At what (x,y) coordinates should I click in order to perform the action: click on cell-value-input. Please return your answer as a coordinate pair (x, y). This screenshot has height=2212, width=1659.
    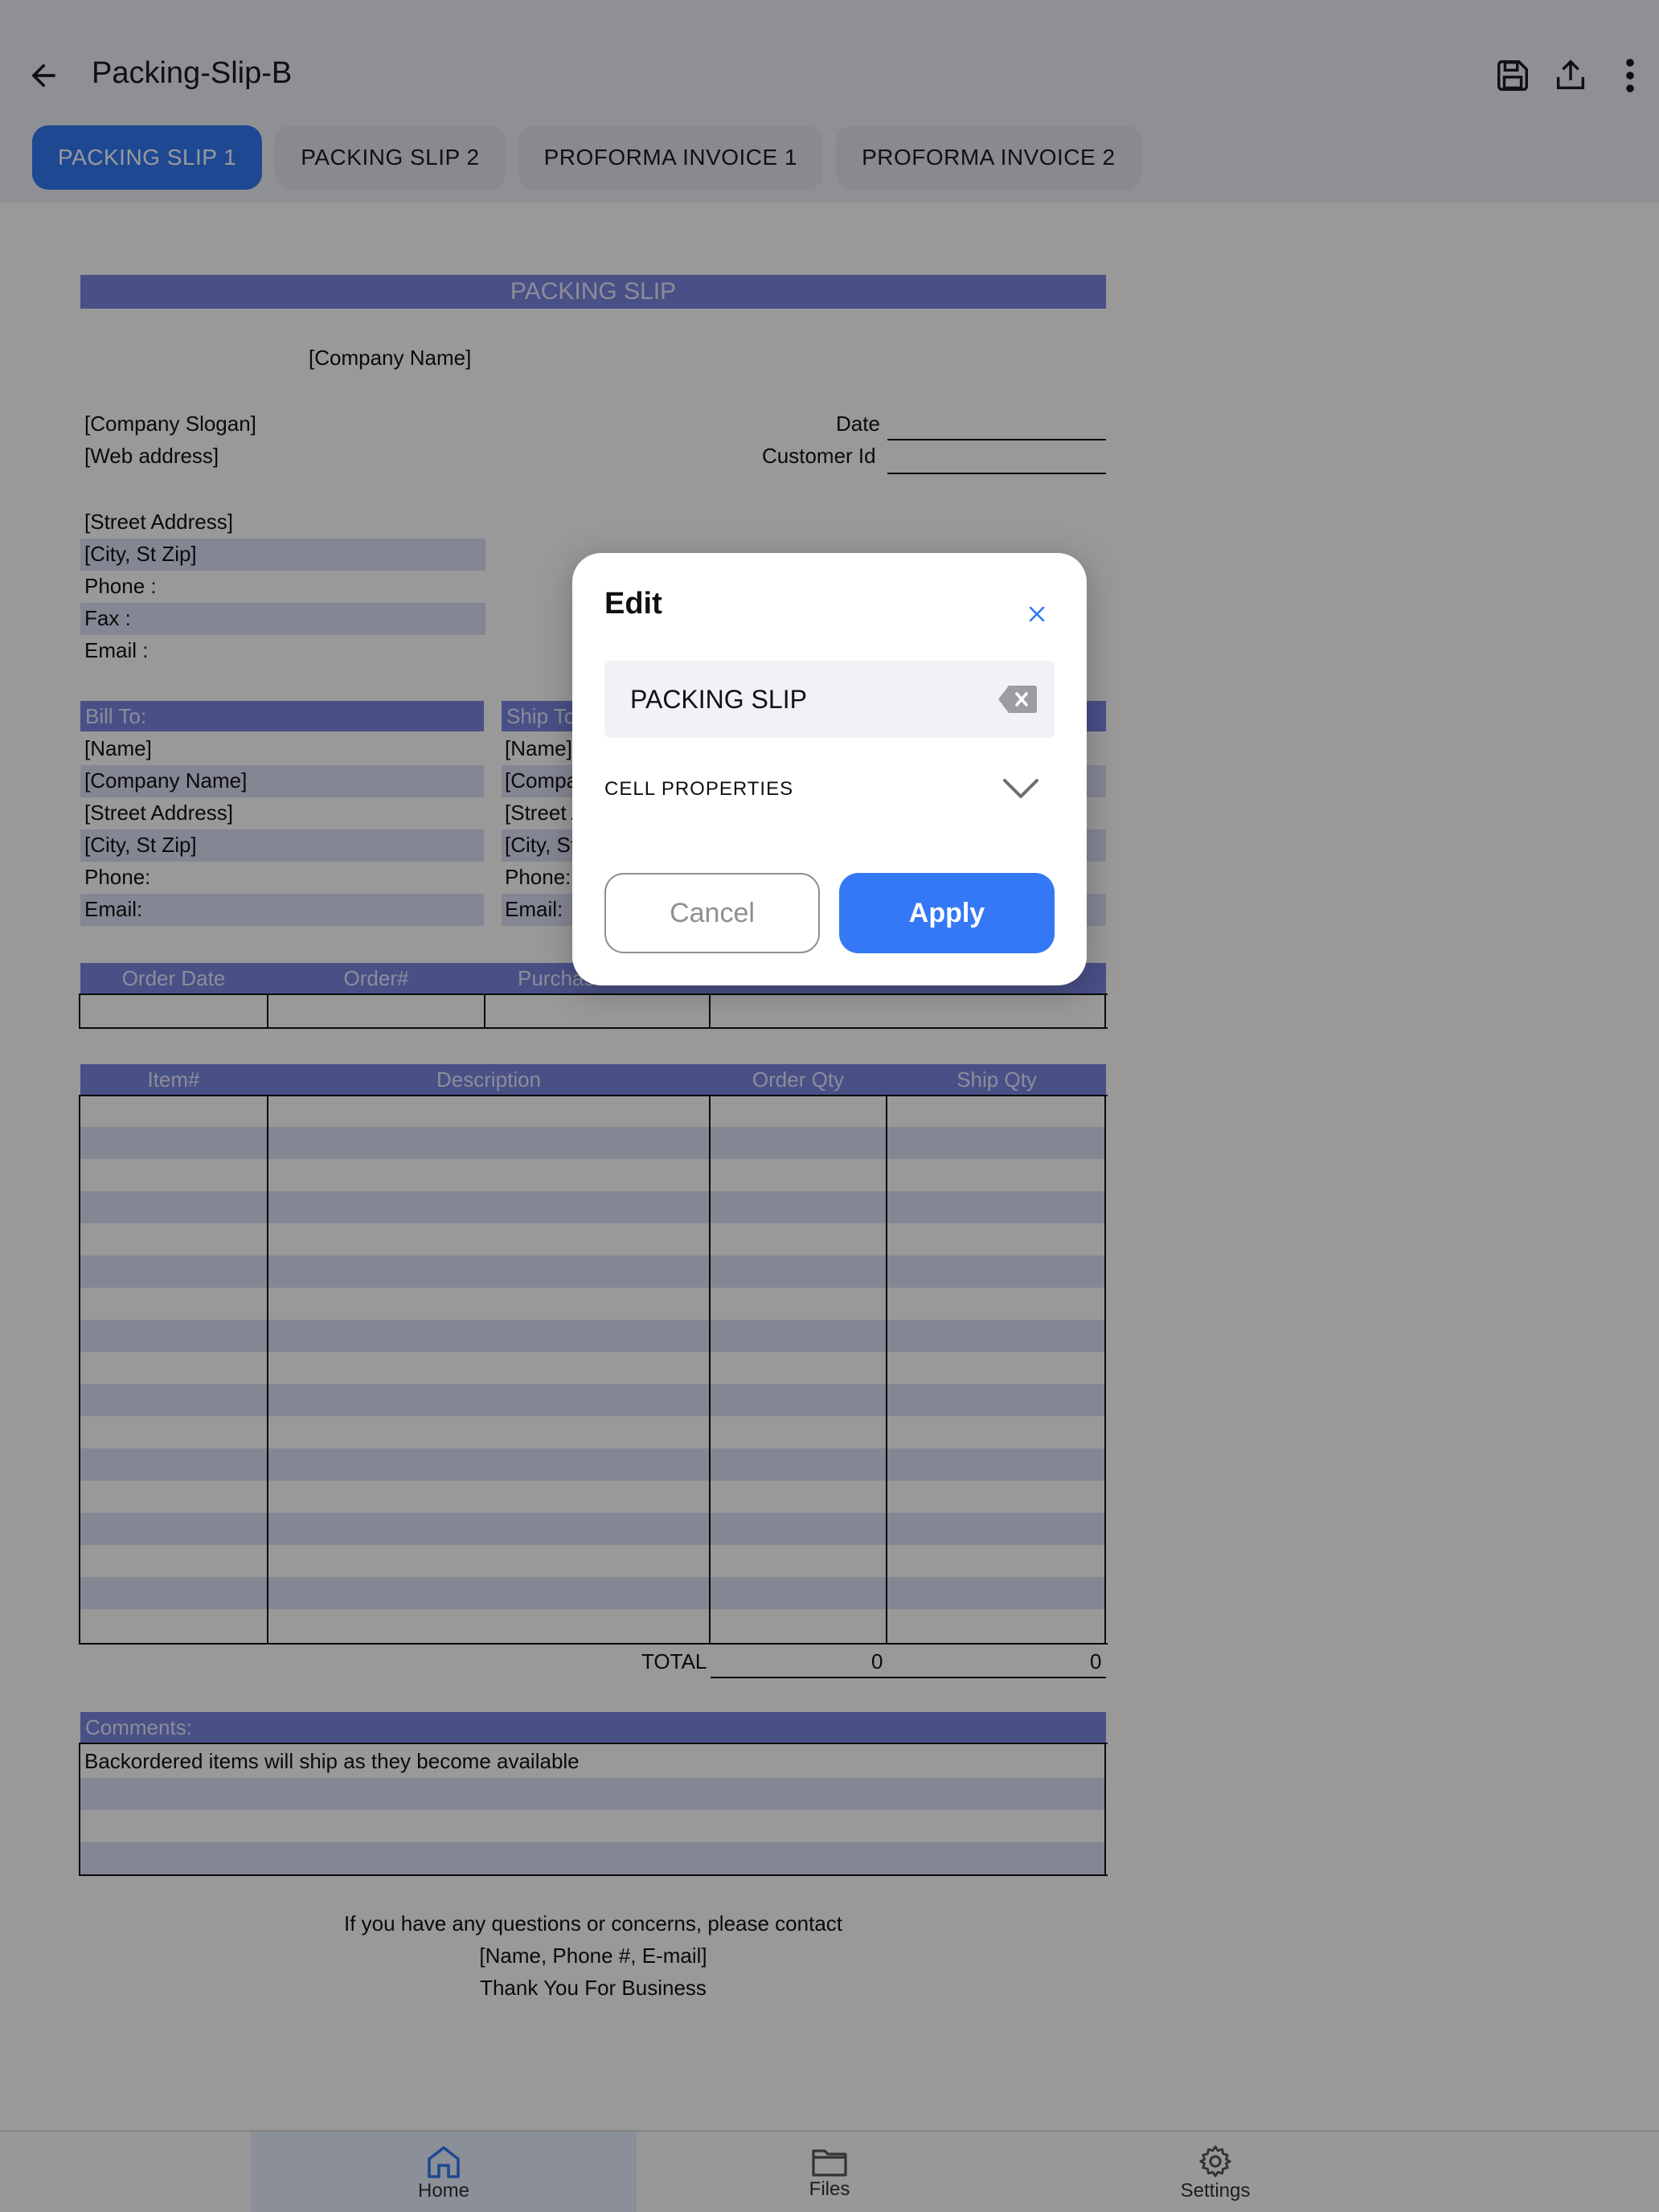
    Looking at the image, I should click on (829, 699).